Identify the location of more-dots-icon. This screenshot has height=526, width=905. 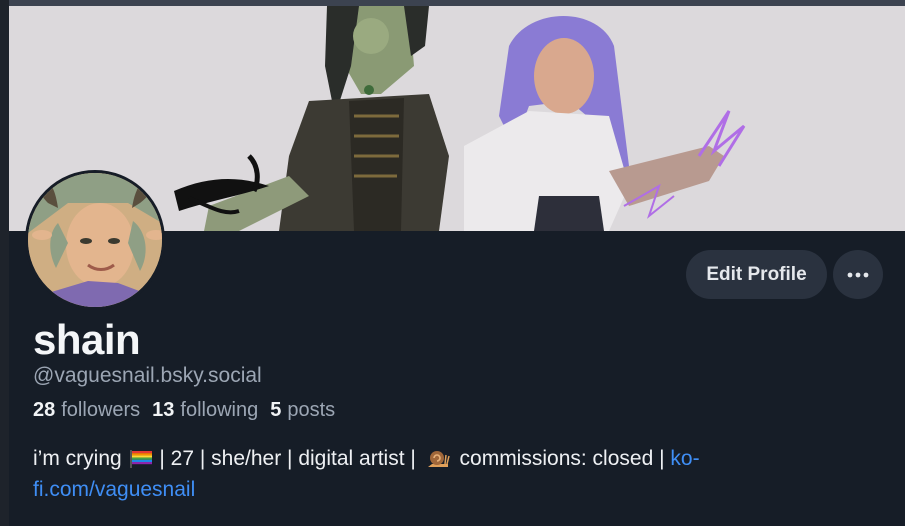
(858, 274).